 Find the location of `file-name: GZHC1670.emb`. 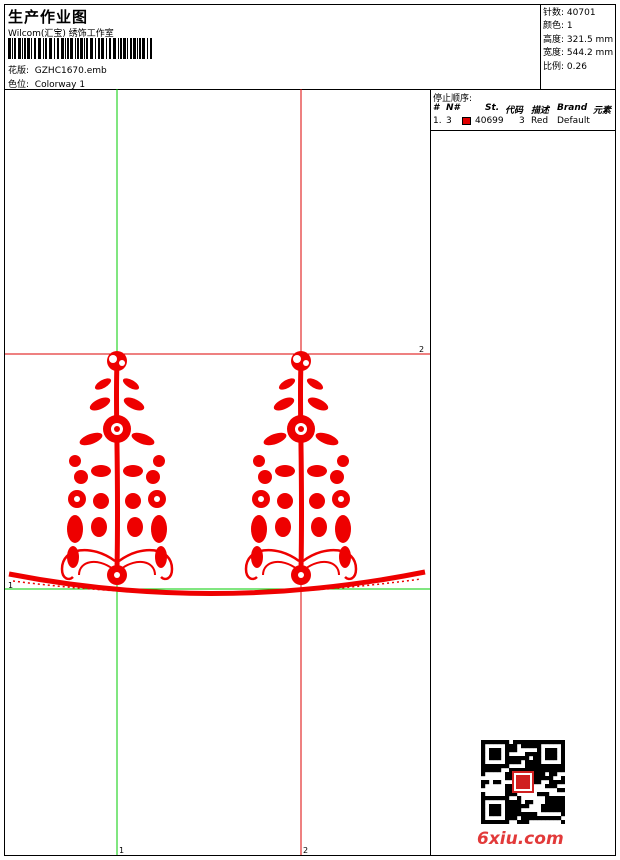

file-name: GZHC1670.emb is located at coordinates (70, 71).